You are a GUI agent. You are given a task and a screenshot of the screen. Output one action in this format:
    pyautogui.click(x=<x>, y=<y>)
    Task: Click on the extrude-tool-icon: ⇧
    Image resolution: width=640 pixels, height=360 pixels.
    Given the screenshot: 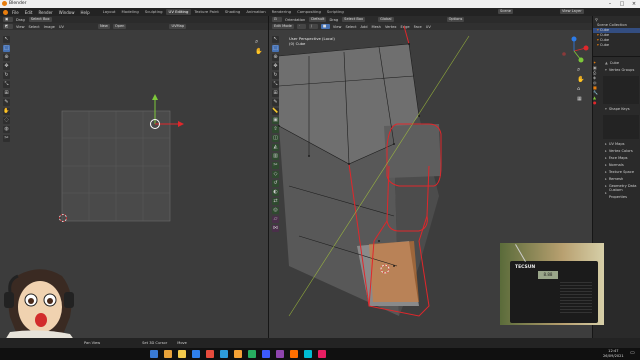 What is the action you would take?
    pyautogui.click(x=275, y=129)
    